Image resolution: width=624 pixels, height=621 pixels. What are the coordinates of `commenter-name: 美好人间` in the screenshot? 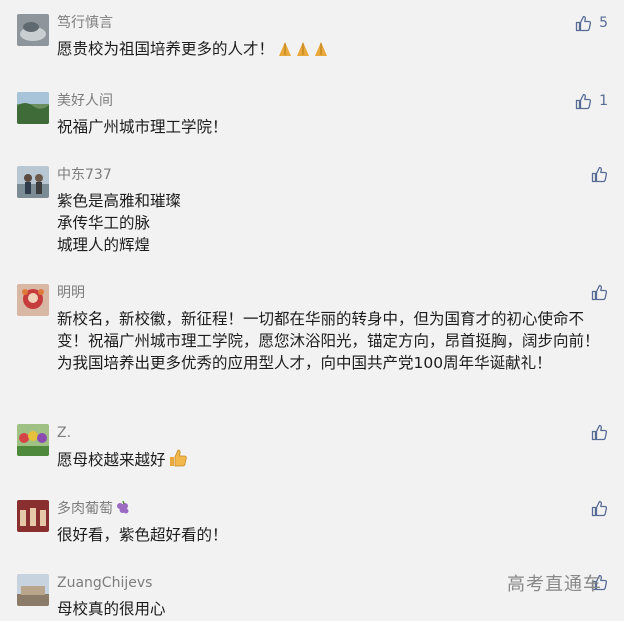 It's located at (85, 101).